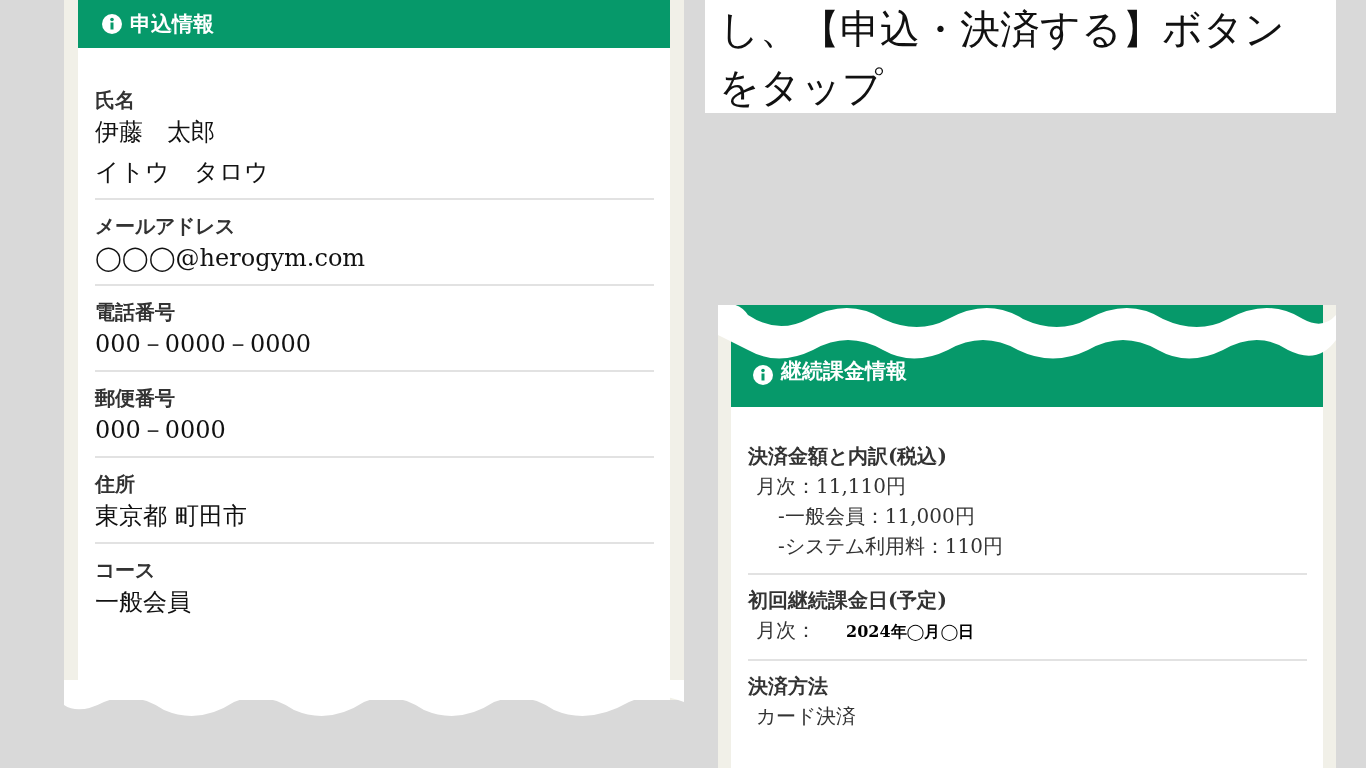 The height and width of the screenshot is (768, 1366). What do you see at coordinates (844, 371) in the screenshot?
I see `section-title: 継続課金情報` at bounding box center [844, 371].